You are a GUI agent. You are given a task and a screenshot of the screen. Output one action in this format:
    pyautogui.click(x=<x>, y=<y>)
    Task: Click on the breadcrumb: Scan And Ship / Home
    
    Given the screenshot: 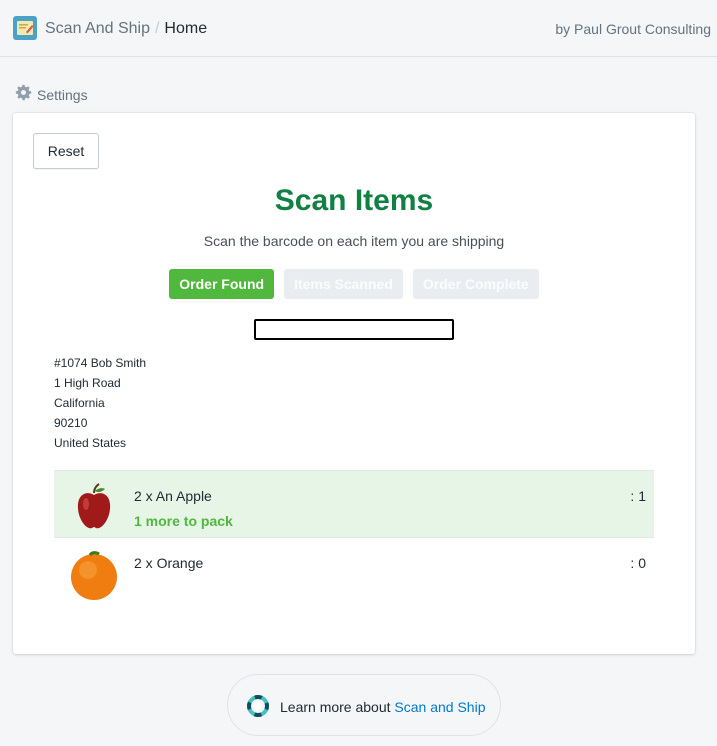 What is the action you would take?
    pyautogui.click(x=126, y=29)
    